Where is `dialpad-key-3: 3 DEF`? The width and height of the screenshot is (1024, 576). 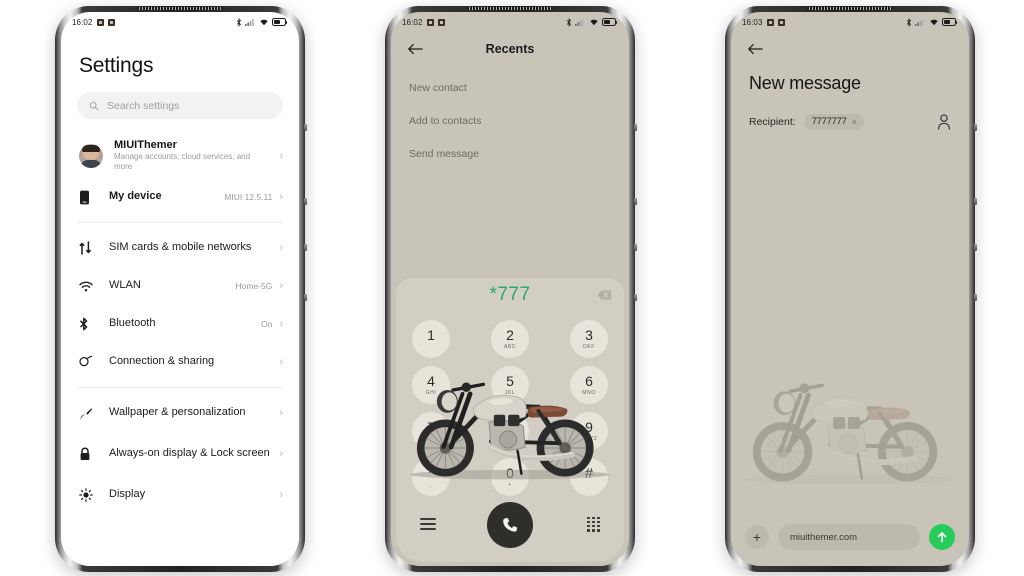 dialpad-key-3: 3 DEF is located at coordinates (589, 339).